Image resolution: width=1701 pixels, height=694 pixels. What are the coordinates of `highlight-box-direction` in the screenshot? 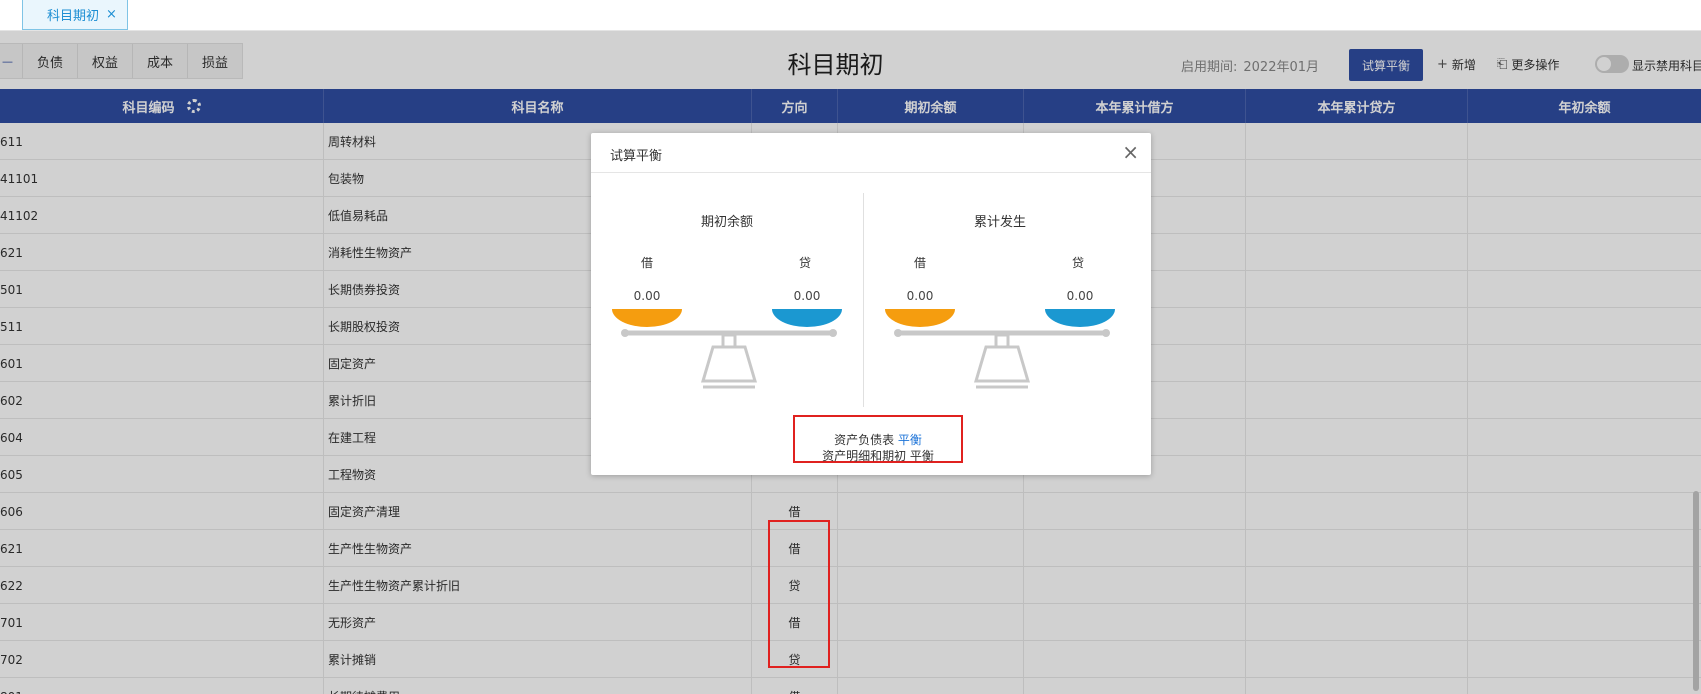 It's located at (799, 594).